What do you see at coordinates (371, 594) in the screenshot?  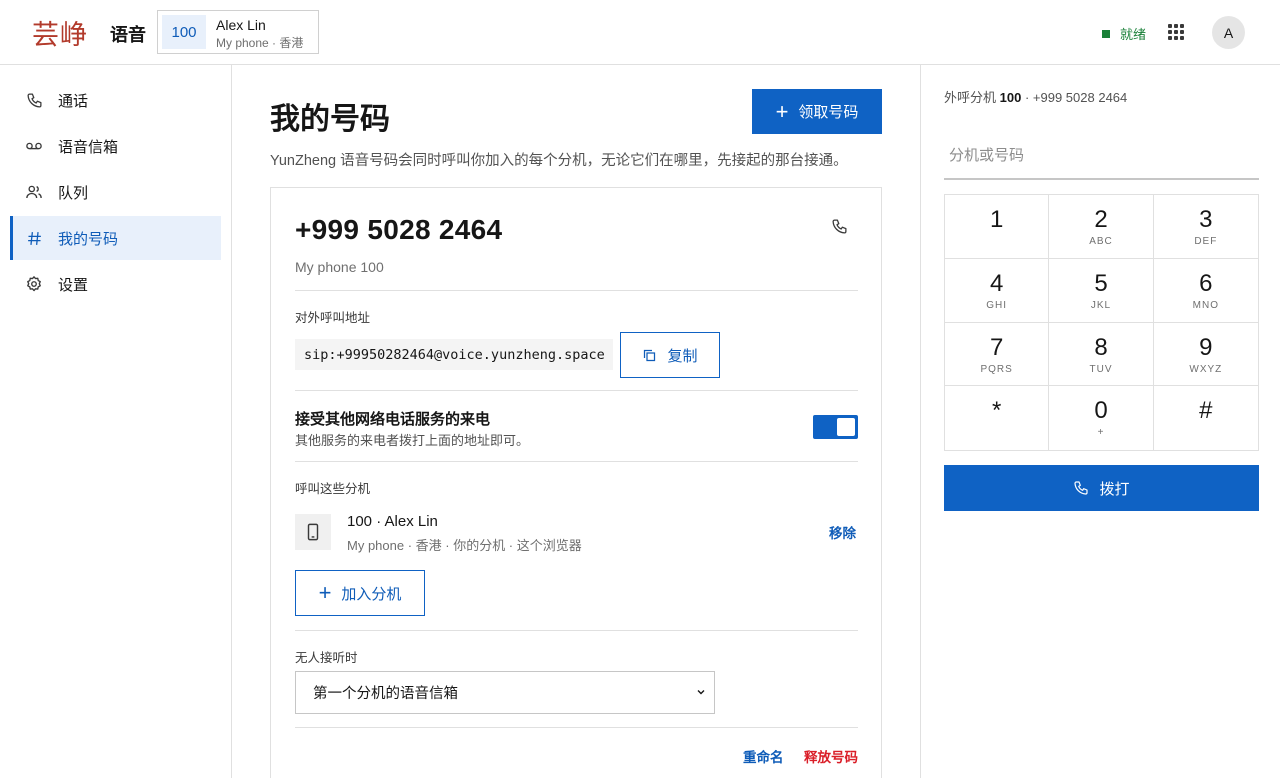 I see `add-extension-label: 加入分机` at bounding box center [371, 594].